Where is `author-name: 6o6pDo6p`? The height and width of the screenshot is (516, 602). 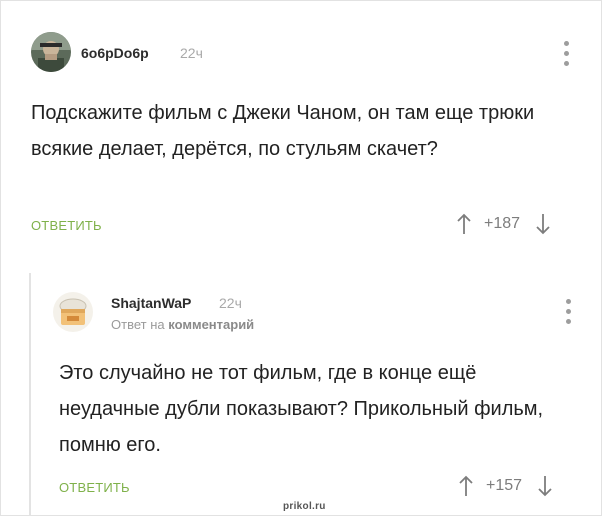
author-name: 6o6pDo6p is located at coordinates (115, 53).